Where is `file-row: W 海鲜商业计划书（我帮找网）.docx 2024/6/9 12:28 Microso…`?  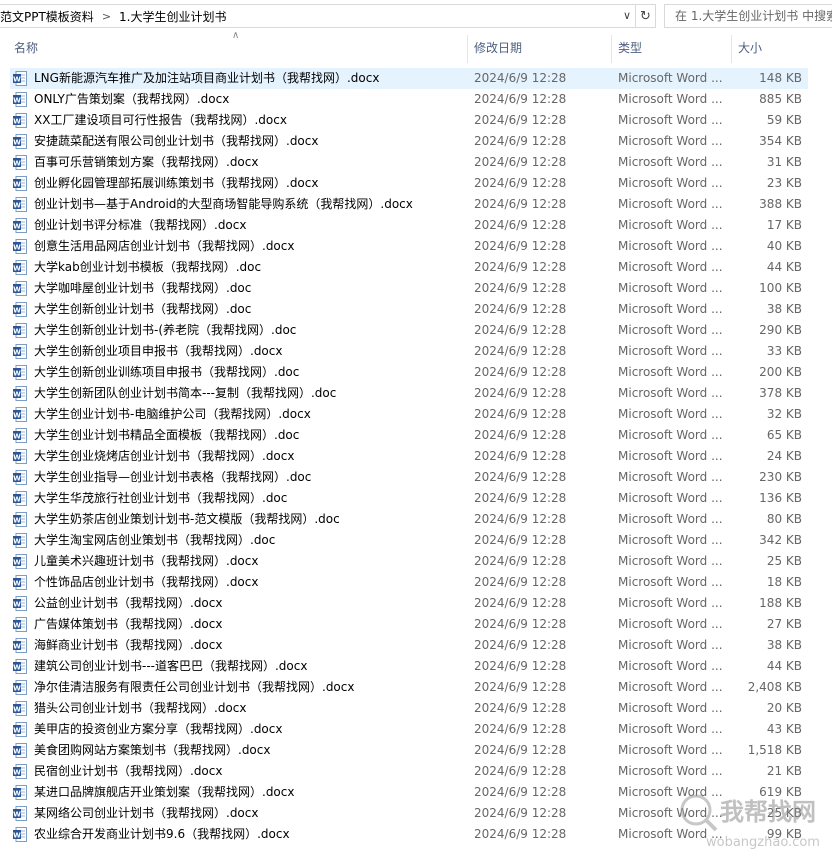
file-row: W 海鲜商业计划书（我帮找网）.docx 2024/6/9 12:28 Microso… is located at coordinates (416, 645).